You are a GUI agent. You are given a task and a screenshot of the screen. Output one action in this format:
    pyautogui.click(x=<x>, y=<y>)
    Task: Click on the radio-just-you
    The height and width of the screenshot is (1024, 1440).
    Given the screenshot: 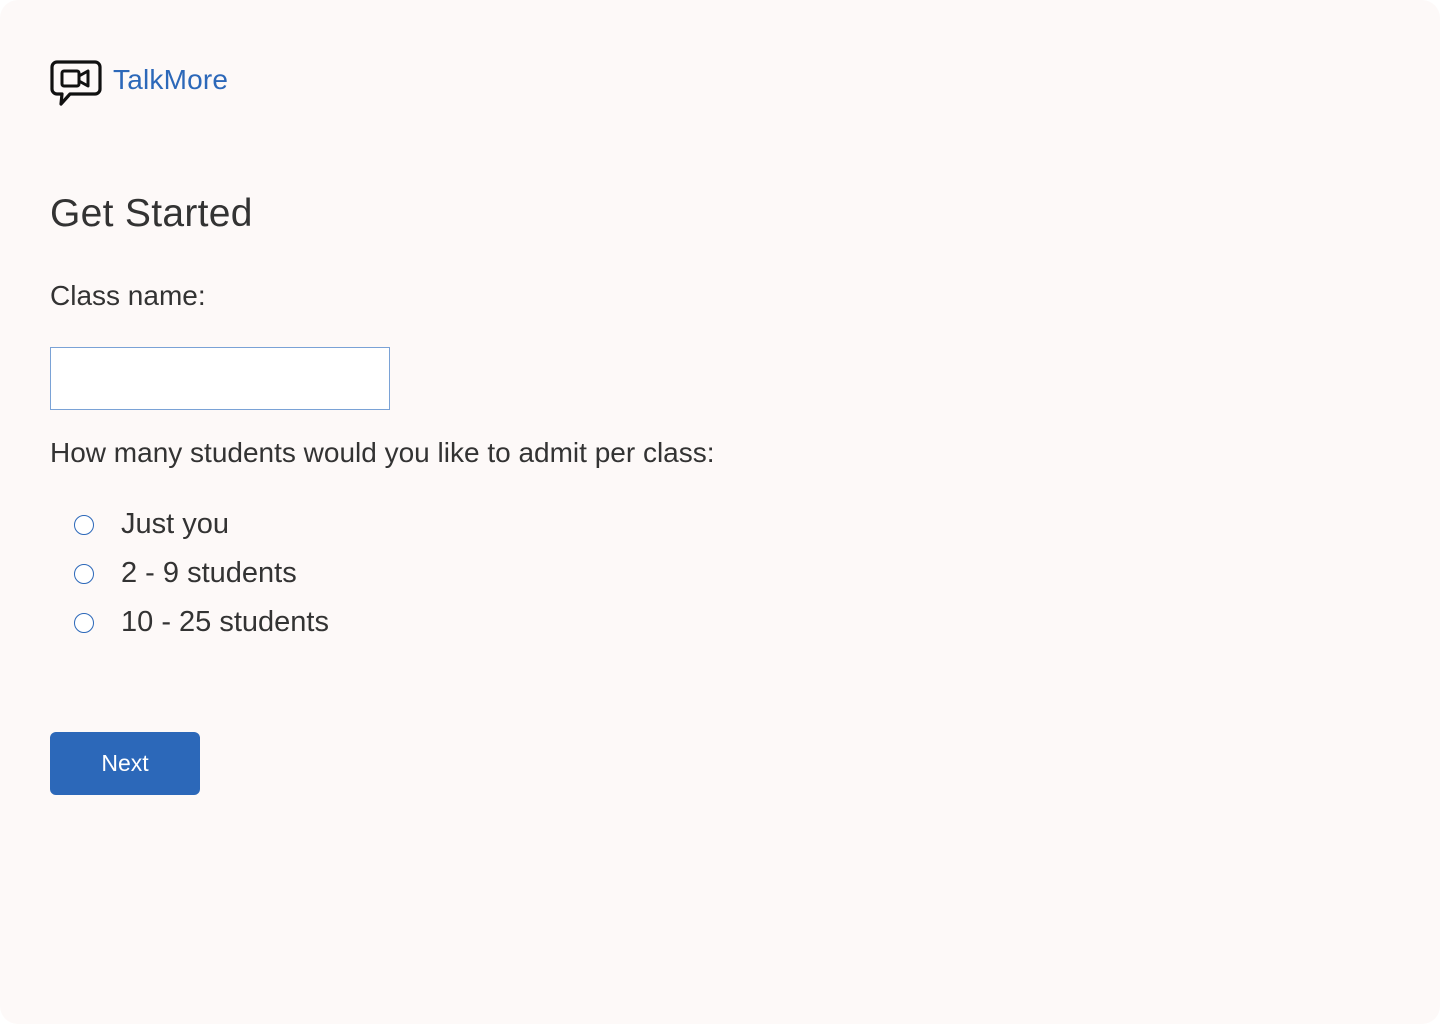 What is the action you would take?
    pyautogui.click(x=84, y=524)
    